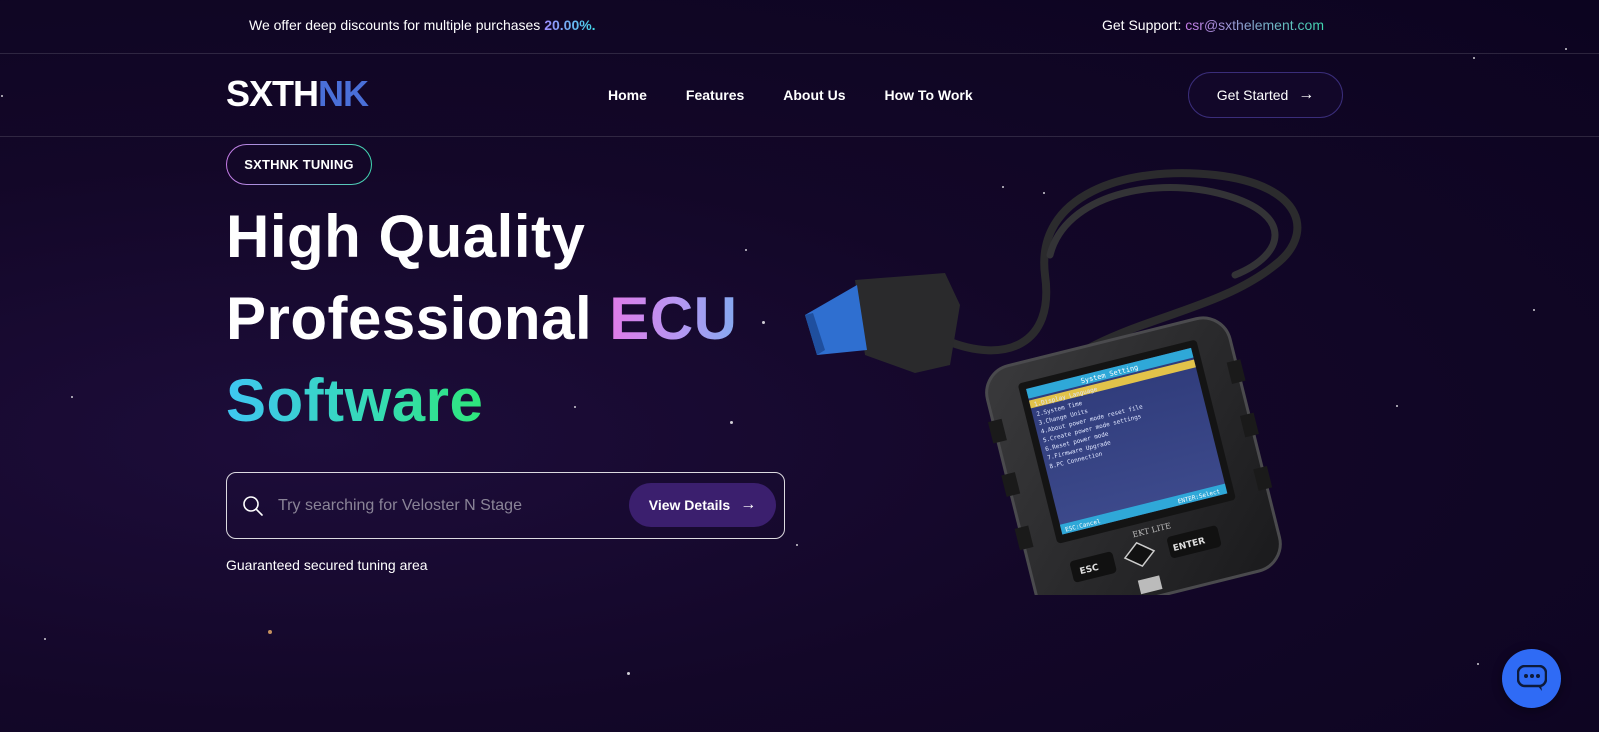 The height and width of the screenshot is (732, 1599). What do you see at coordinates (673, 318) in the screenshot?
I see `hero-title-ecu: ECU` at bounding box center [673, 318].